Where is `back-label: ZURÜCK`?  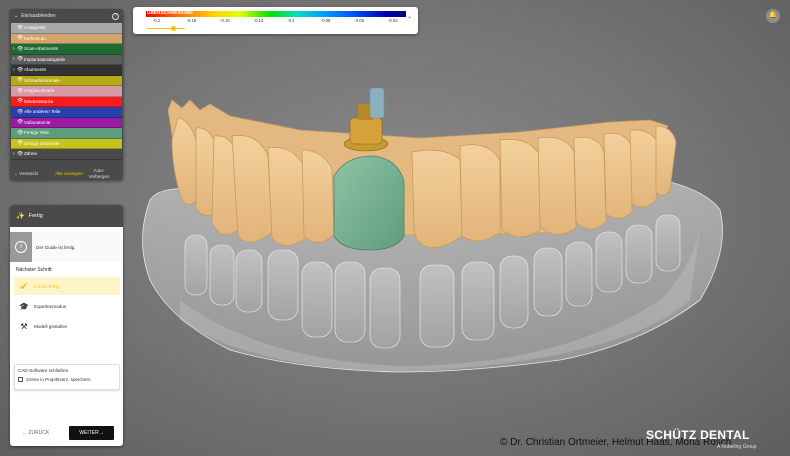
back-label: ZURÜCK is located at coordinates (39, 433).